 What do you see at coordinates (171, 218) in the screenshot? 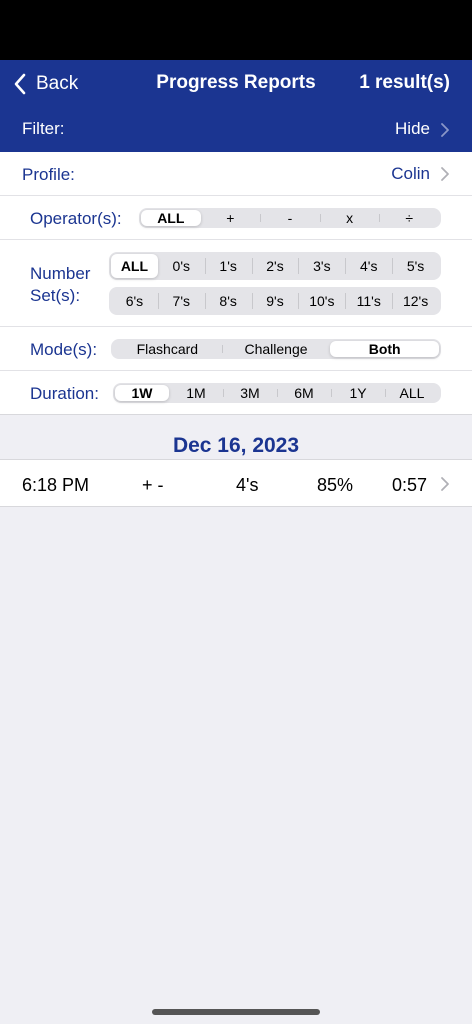
I see `operator-option-all: ALL` at bounding box center [171, 218].